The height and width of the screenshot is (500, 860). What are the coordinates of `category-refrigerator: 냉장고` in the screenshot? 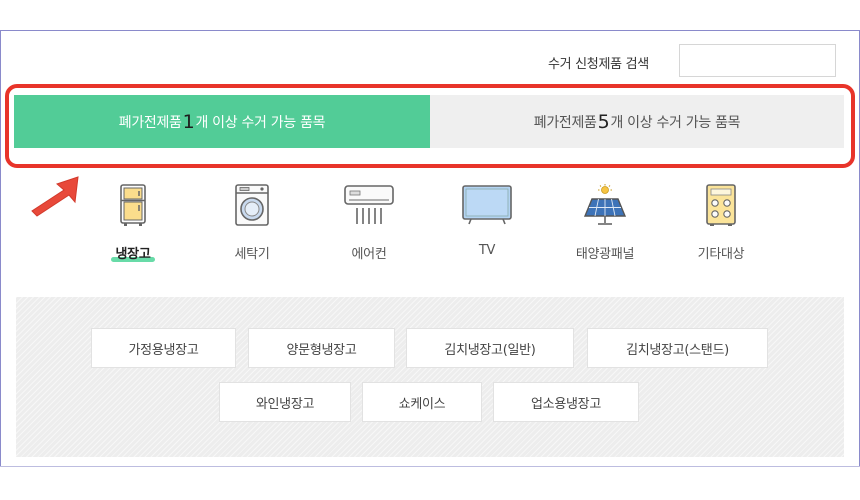 It's located at (133, 224).